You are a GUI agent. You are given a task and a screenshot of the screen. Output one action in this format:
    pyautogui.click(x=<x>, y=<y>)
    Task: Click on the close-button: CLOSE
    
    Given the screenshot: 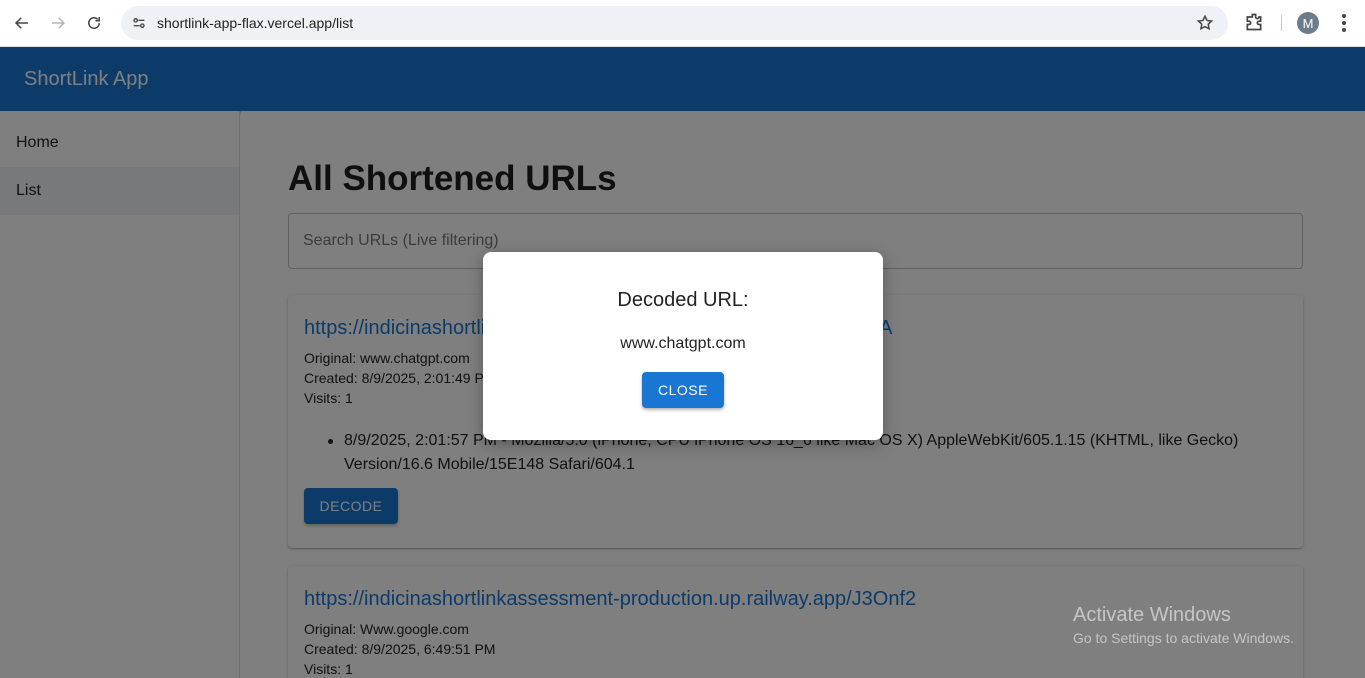 What is the action you would take?
    pyautogui.click(x=683, y=390)
    